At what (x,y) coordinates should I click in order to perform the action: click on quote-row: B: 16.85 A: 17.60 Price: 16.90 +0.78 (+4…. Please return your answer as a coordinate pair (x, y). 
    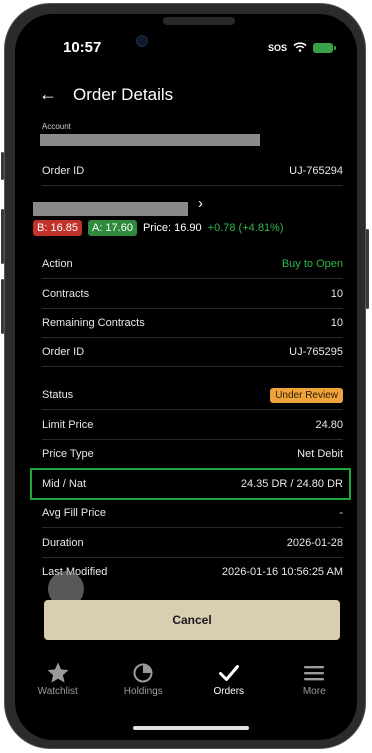
    Looking at the image, I should click on (158, 228).